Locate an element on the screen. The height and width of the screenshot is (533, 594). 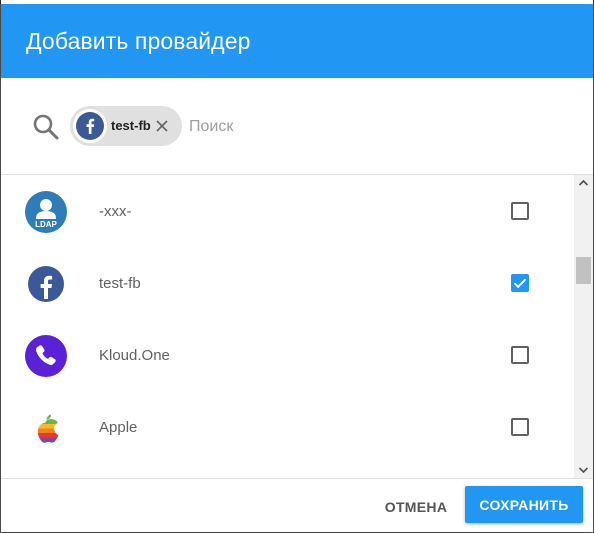
selected-chip: test-fb is located at coordinates (126, 126).